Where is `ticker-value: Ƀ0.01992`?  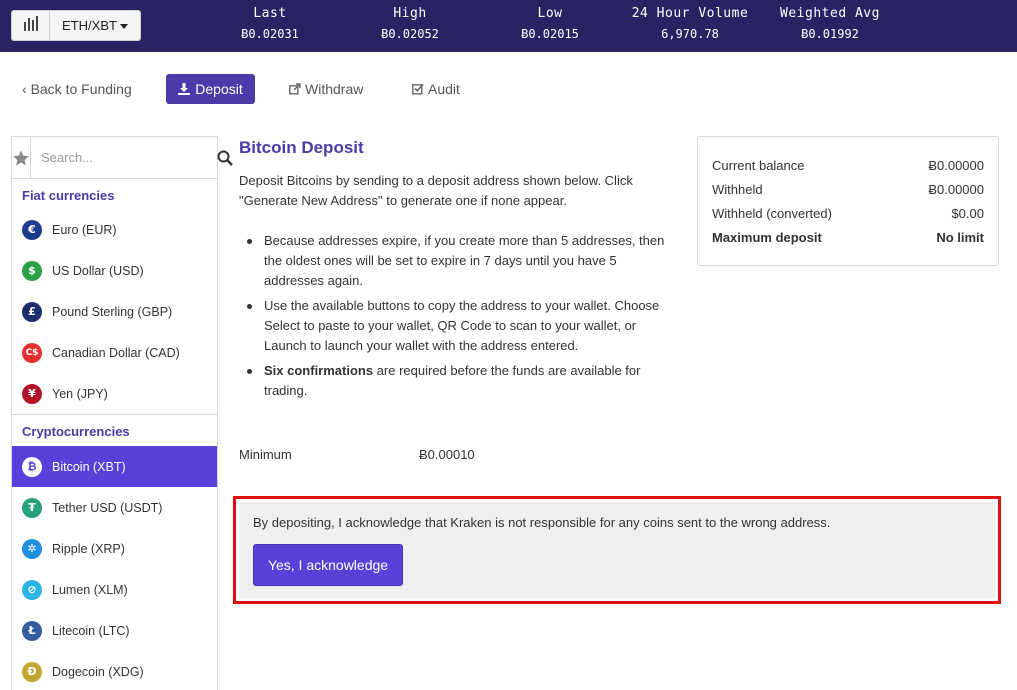
ticker-value: Ƀ0.01992 is located at coordinates (830, 34).